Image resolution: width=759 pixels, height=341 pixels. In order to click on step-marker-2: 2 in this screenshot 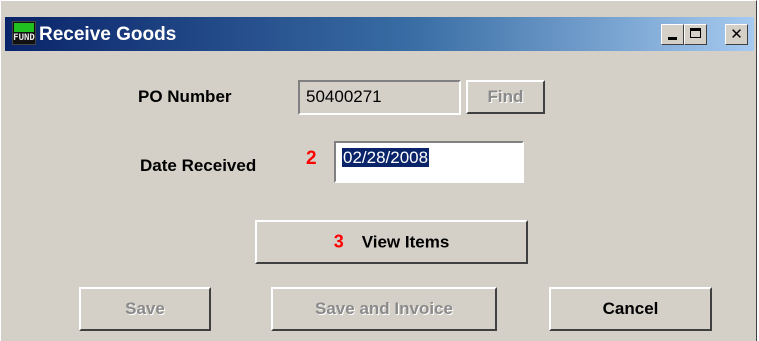, I will do `click(311, 158)`.